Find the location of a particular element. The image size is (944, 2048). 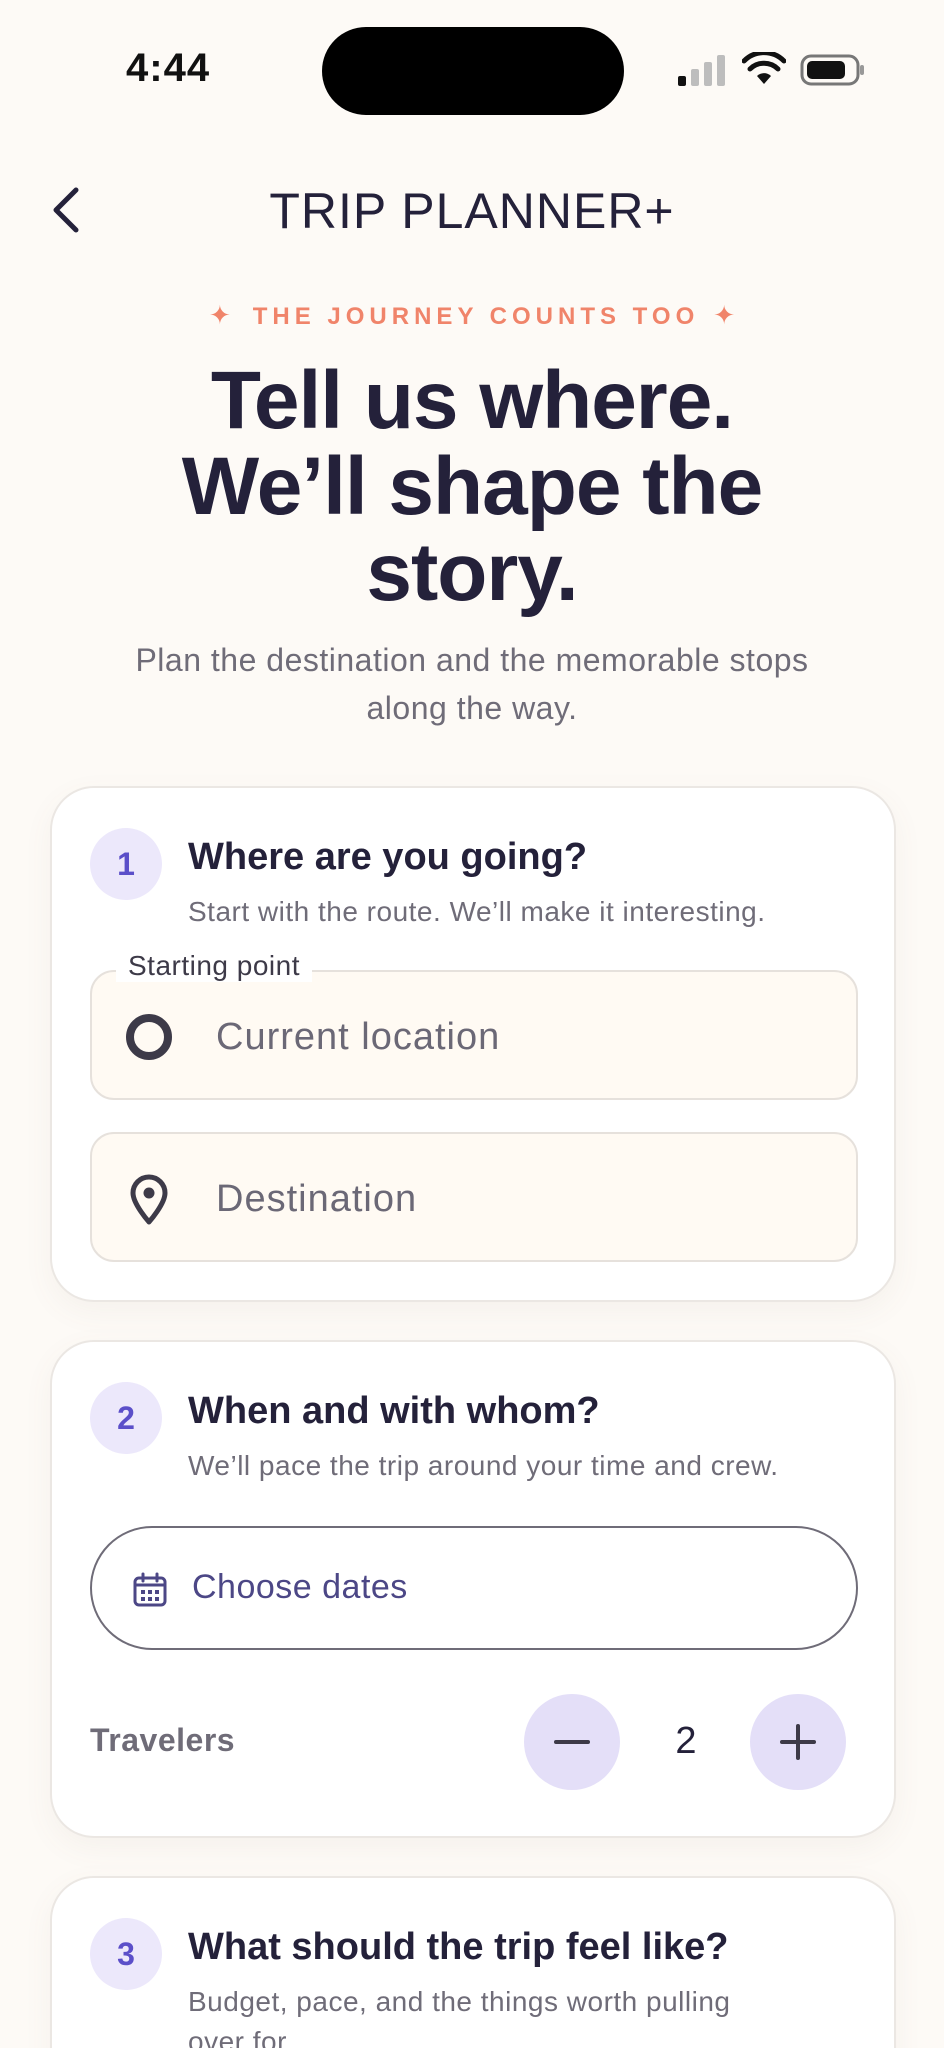

status-bar: 4:44 is located at coordinates (472, 65).